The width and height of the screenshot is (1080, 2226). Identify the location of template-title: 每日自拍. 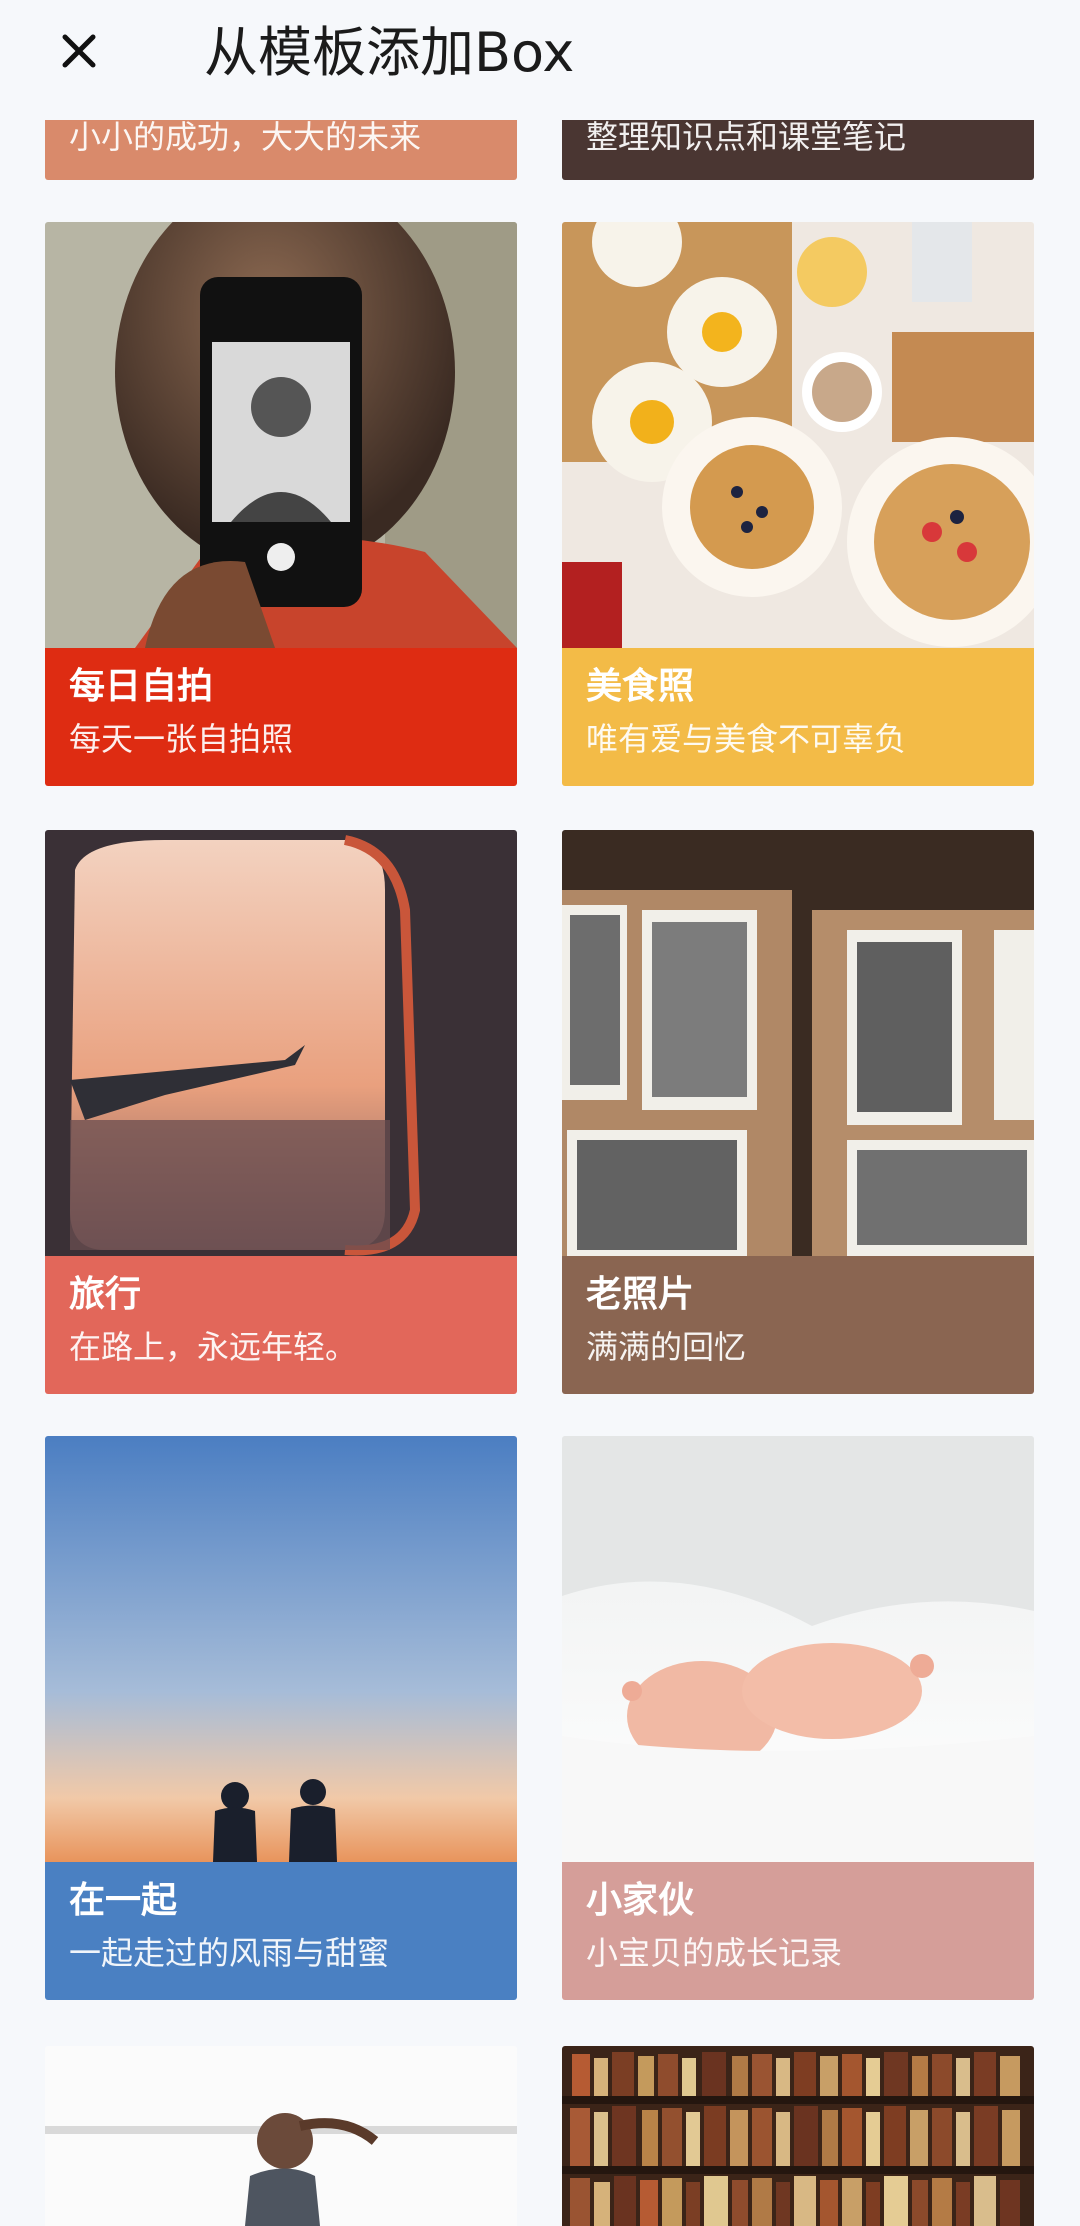
(141, 686).